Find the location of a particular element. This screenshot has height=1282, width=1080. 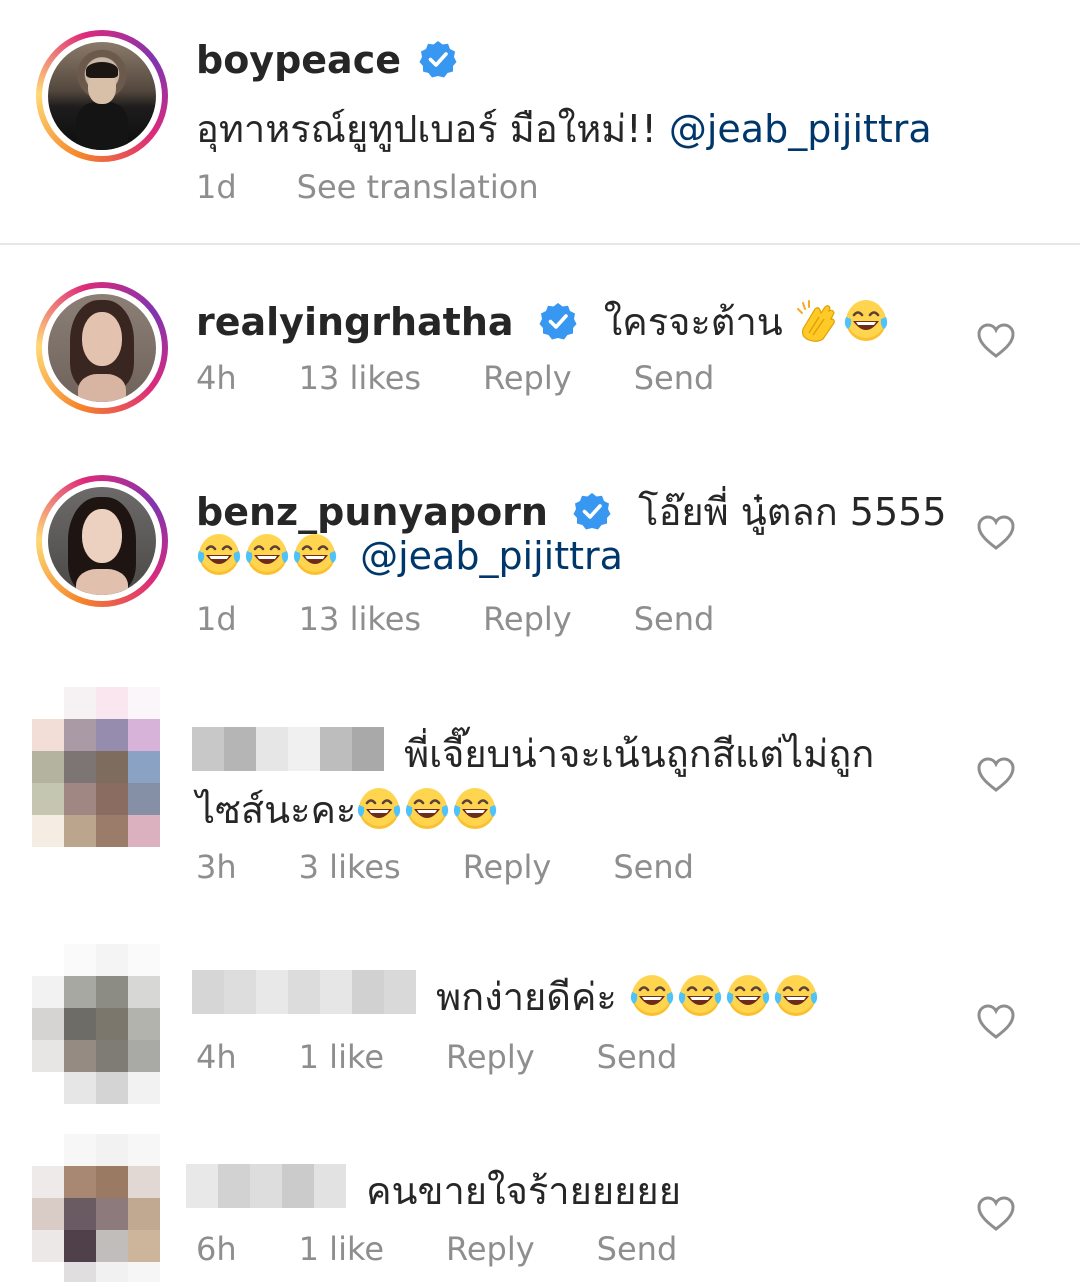

post-meta: 1d See translation is located at coordinates (398, 187).